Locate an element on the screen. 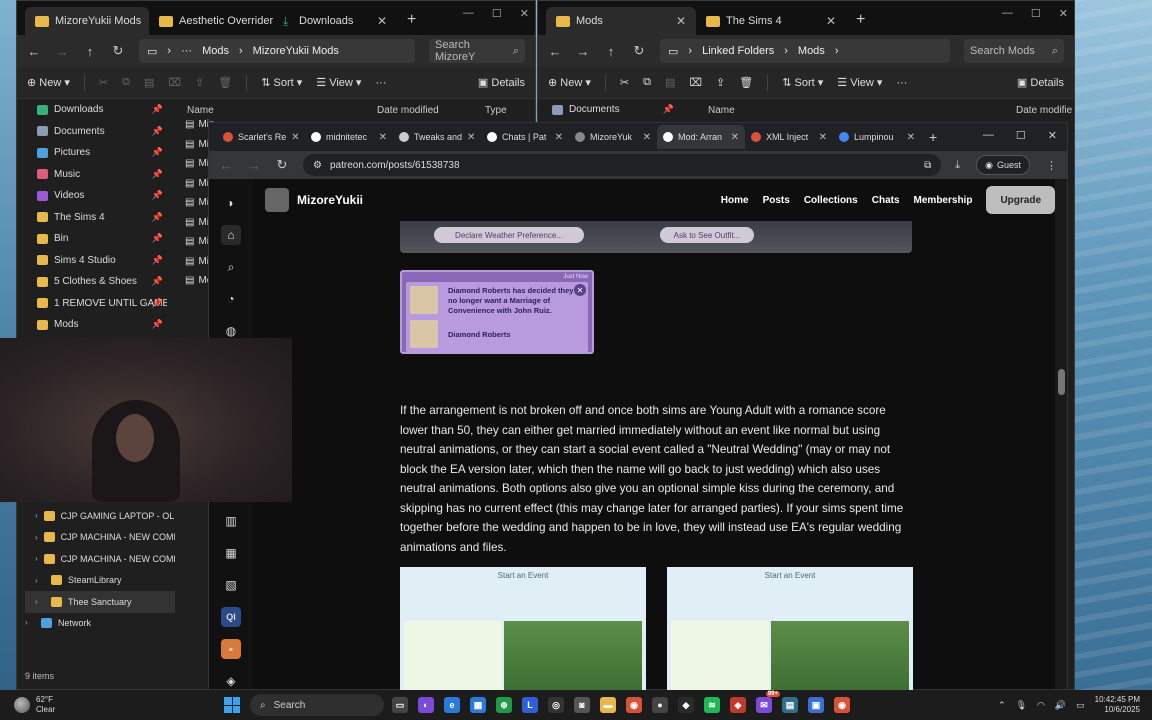  browser-tab: Scarlet's Re ✕ is located at coordinates (261, 137).